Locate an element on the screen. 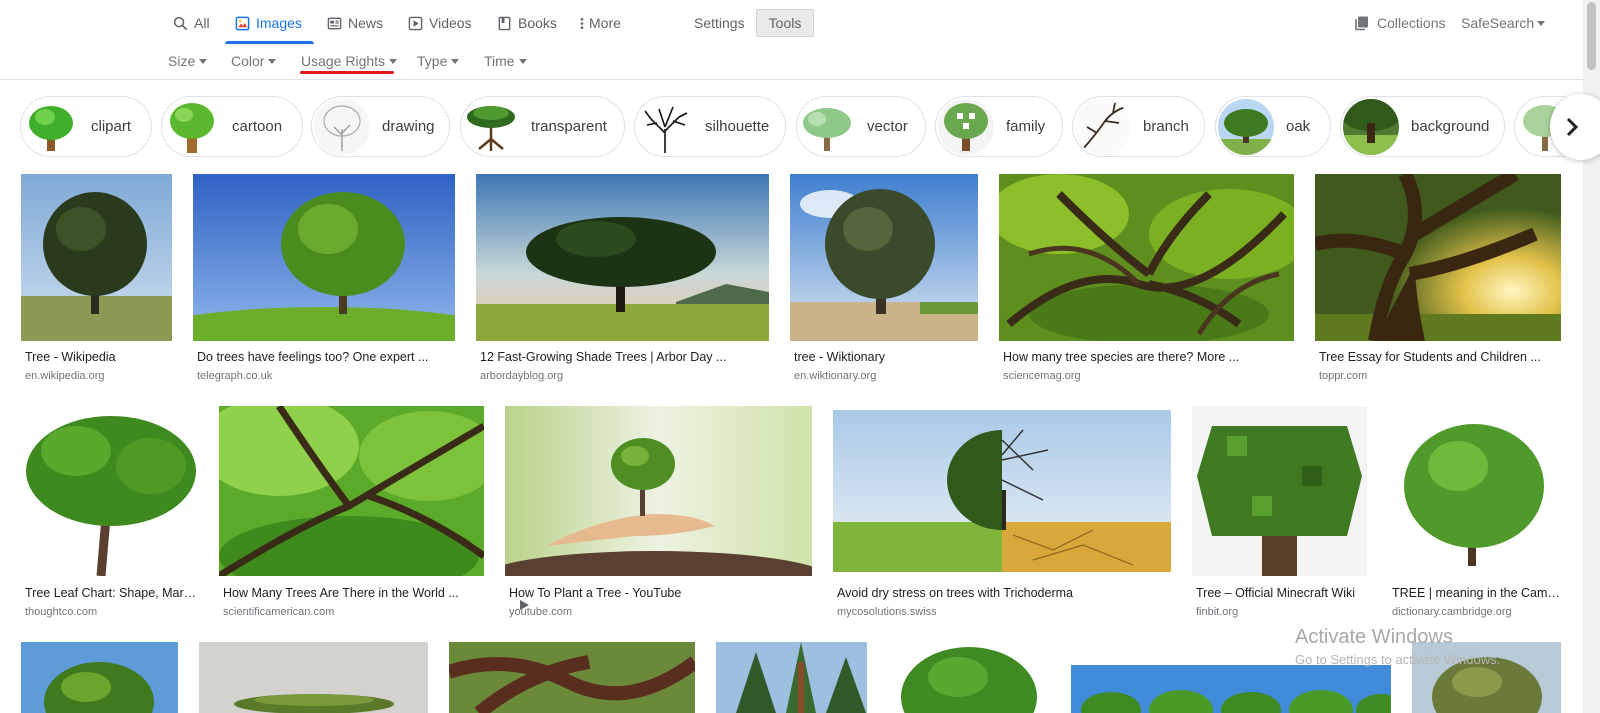  image-result-4: tree - Wiktionary en.wiktionary.org is located at coordinates (884, 279).